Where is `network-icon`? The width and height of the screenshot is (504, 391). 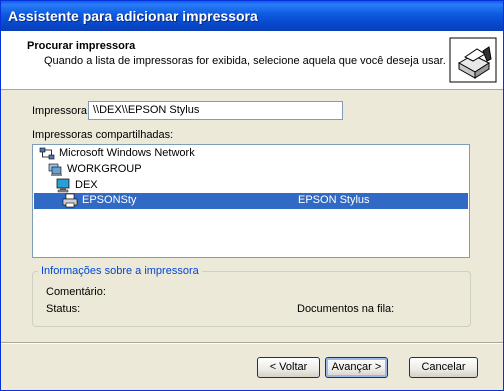 network-icon is located at coordinates (47, 153).